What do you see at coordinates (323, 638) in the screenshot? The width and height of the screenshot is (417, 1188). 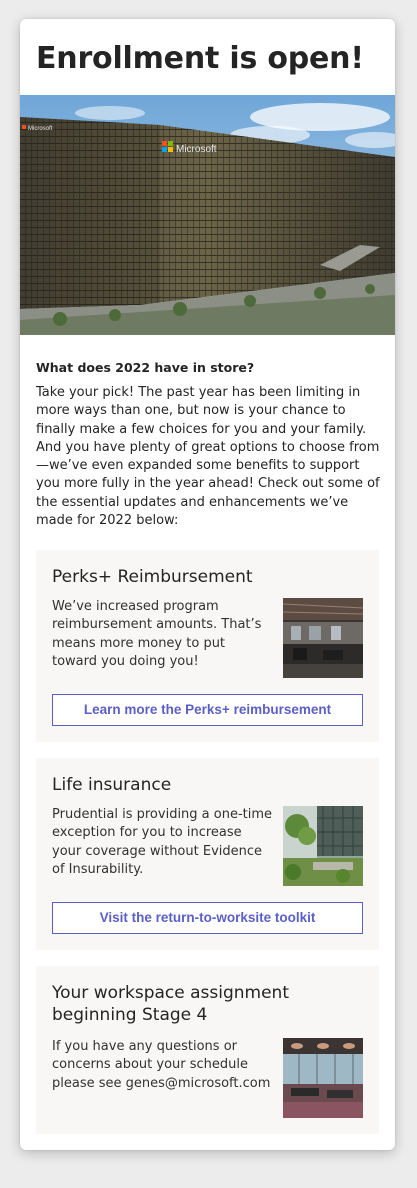 I see `gym-photo` at bounding box center [323, 638].